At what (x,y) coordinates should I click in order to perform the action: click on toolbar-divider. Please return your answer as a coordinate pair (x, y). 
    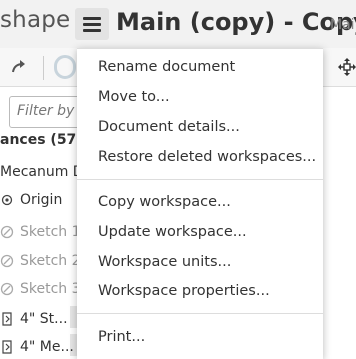
    Looking at the image, I should click on (43, 68).